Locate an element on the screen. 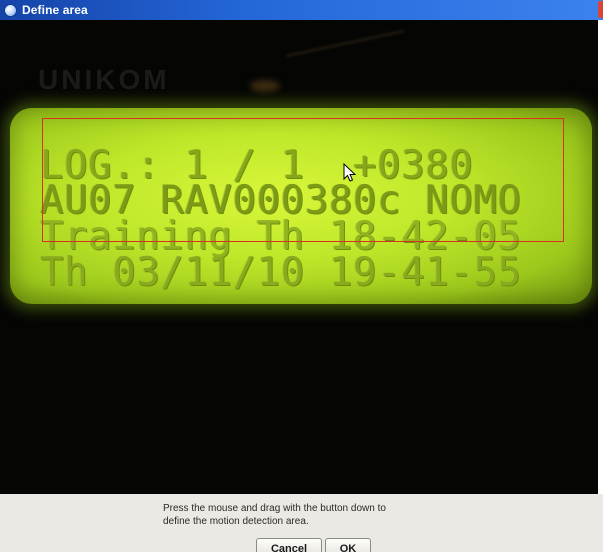  window-title: Define area is located at coordinates (55, 10).